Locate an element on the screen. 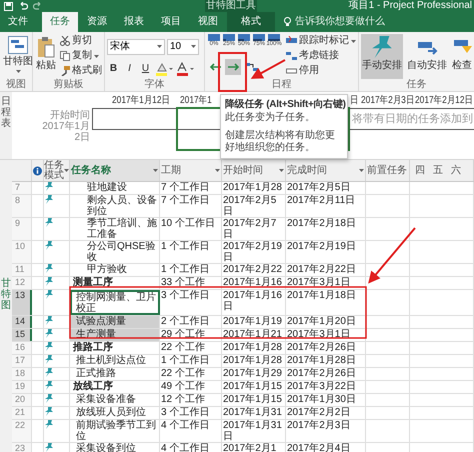 This screenshot has width=474, height=452. gantt-day-label: 六 is located at coordinates (456, 170).